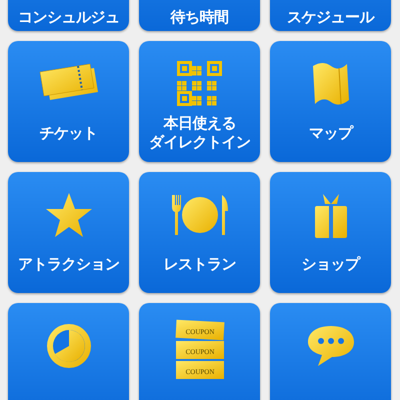  Describe the element at coordinates (199, 264) in the screenshot. I see `tile-label: レストラン` at that location.